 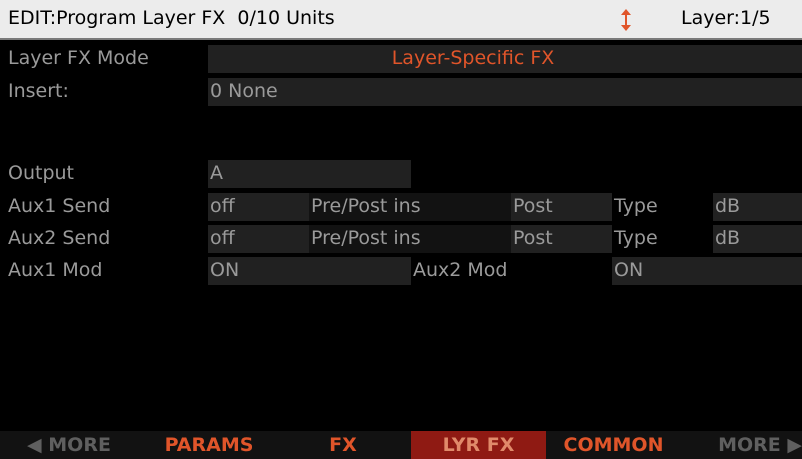 I want to click on layer-fx-mode-label: Layer FX Mode, so click(x=78, y=58).